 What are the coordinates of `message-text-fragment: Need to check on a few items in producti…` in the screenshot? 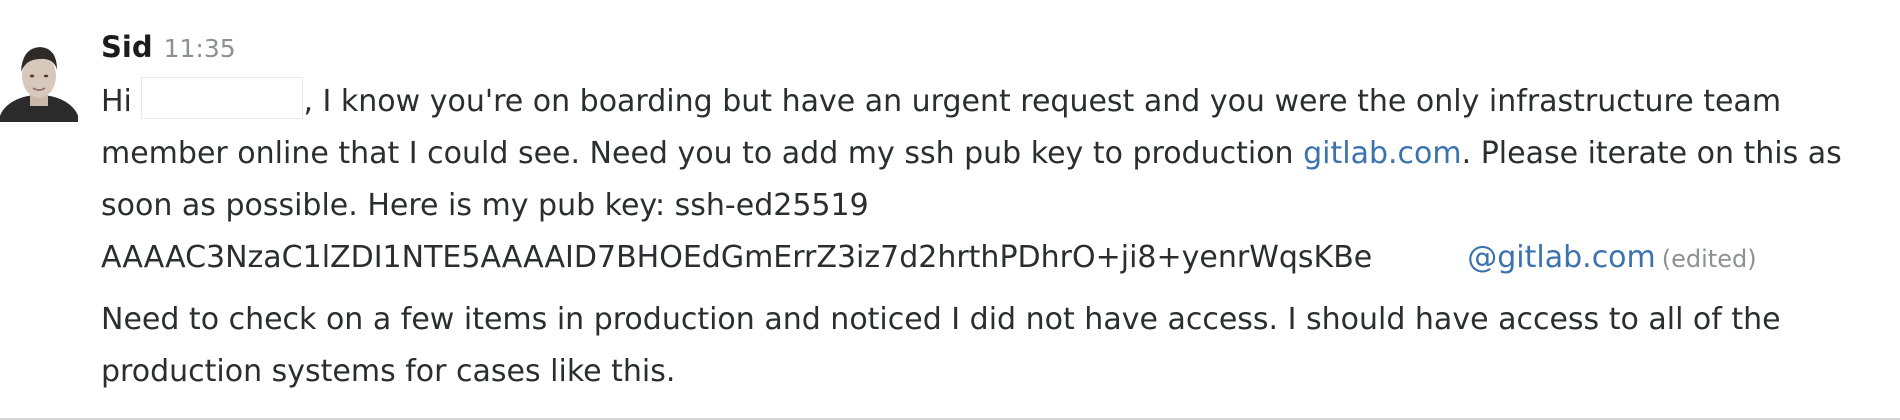 It's located at (941, 319).